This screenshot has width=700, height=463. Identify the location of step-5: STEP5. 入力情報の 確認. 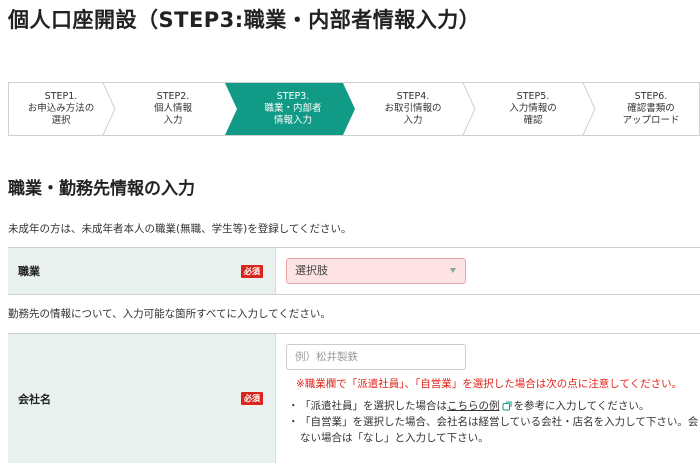
(533, 109).